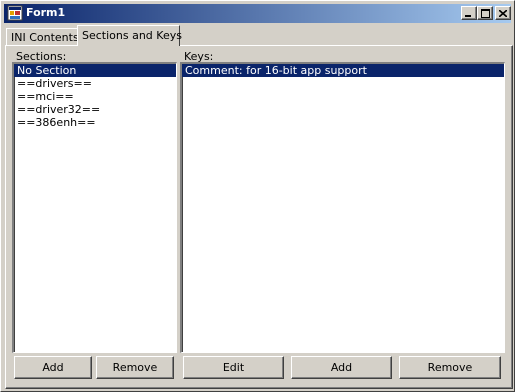 This screenshot has height=392, width=515. I want to click on list-item: ==drivers==, so click(95, 83).